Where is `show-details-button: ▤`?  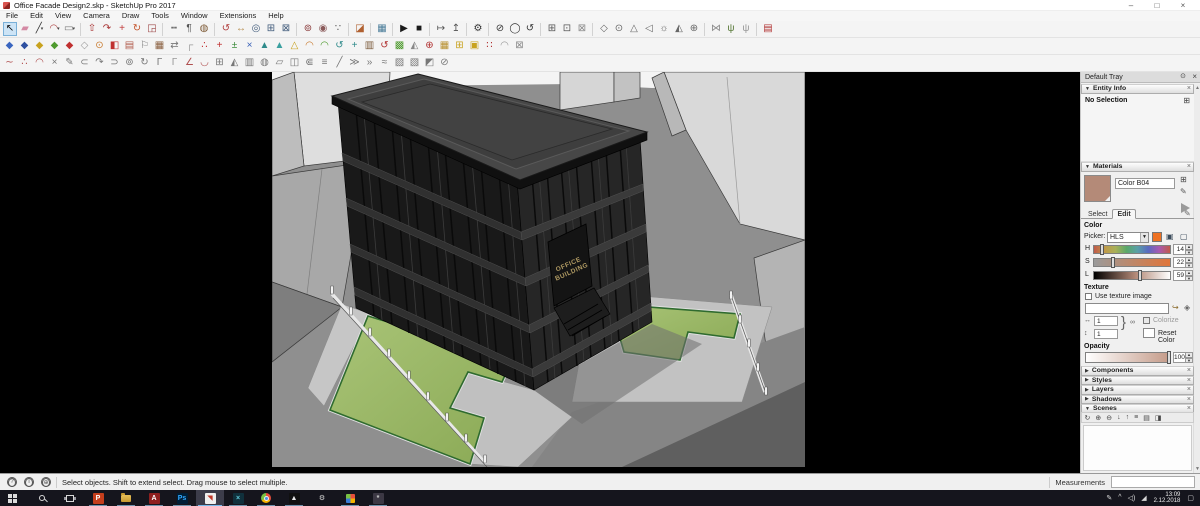 show-details-button: ▤ is located at coordinates (1146, 418).